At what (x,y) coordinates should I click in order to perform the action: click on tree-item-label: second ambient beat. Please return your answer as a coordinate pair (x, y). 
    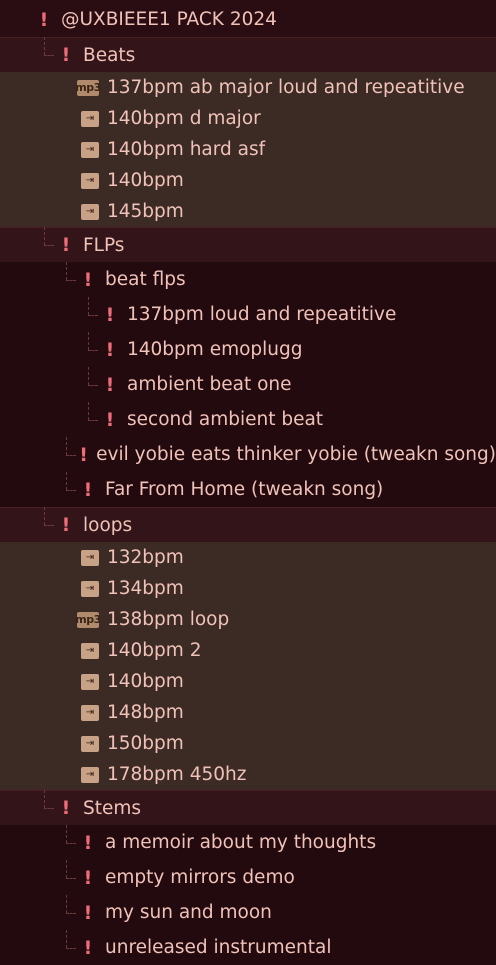
    Looking at the image, I should click on (225, 419).